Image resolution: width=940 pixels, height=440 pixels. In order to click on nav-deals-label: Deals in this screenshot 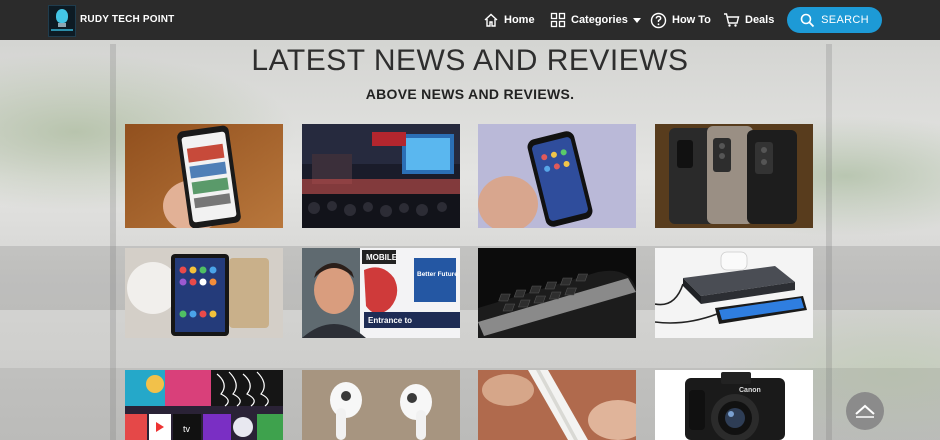, I will do `click(760, 20)`.